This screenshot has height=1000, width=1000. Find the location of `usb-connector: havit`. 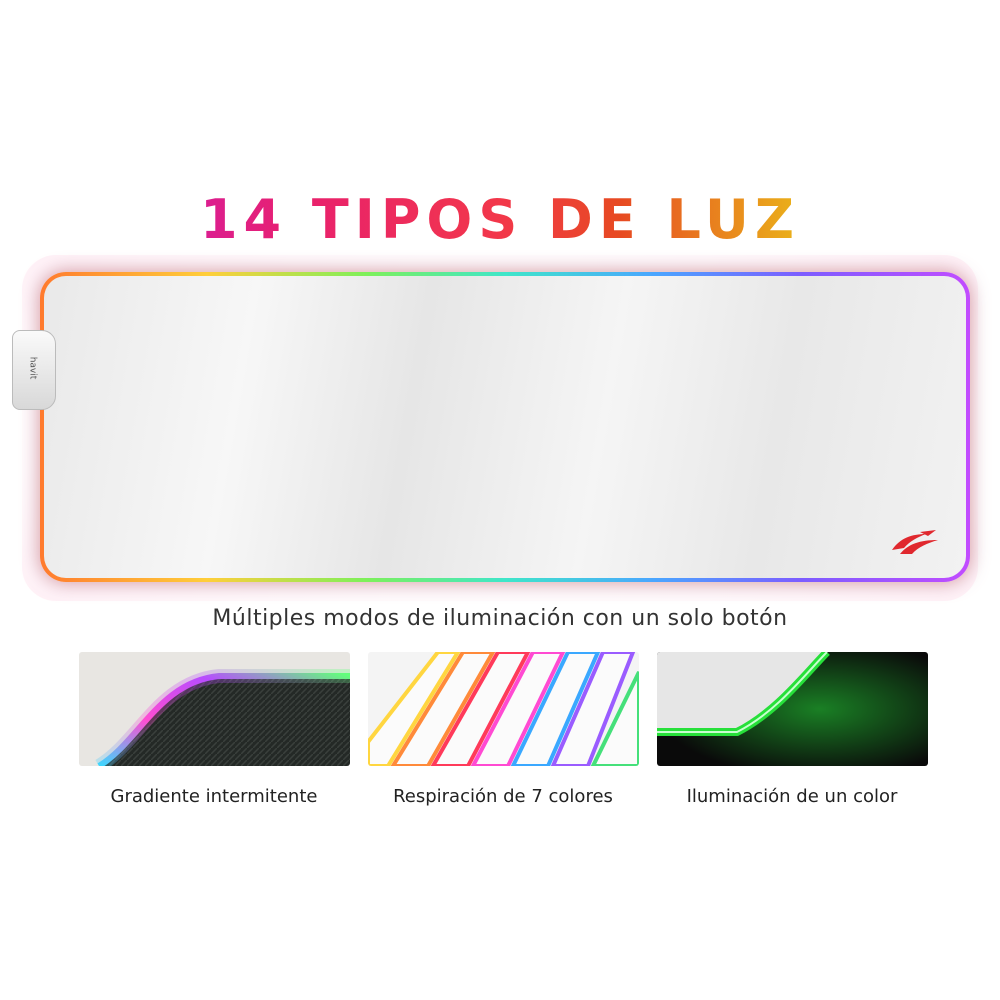

usb-connector: havit is located at coordinates (34, 370).